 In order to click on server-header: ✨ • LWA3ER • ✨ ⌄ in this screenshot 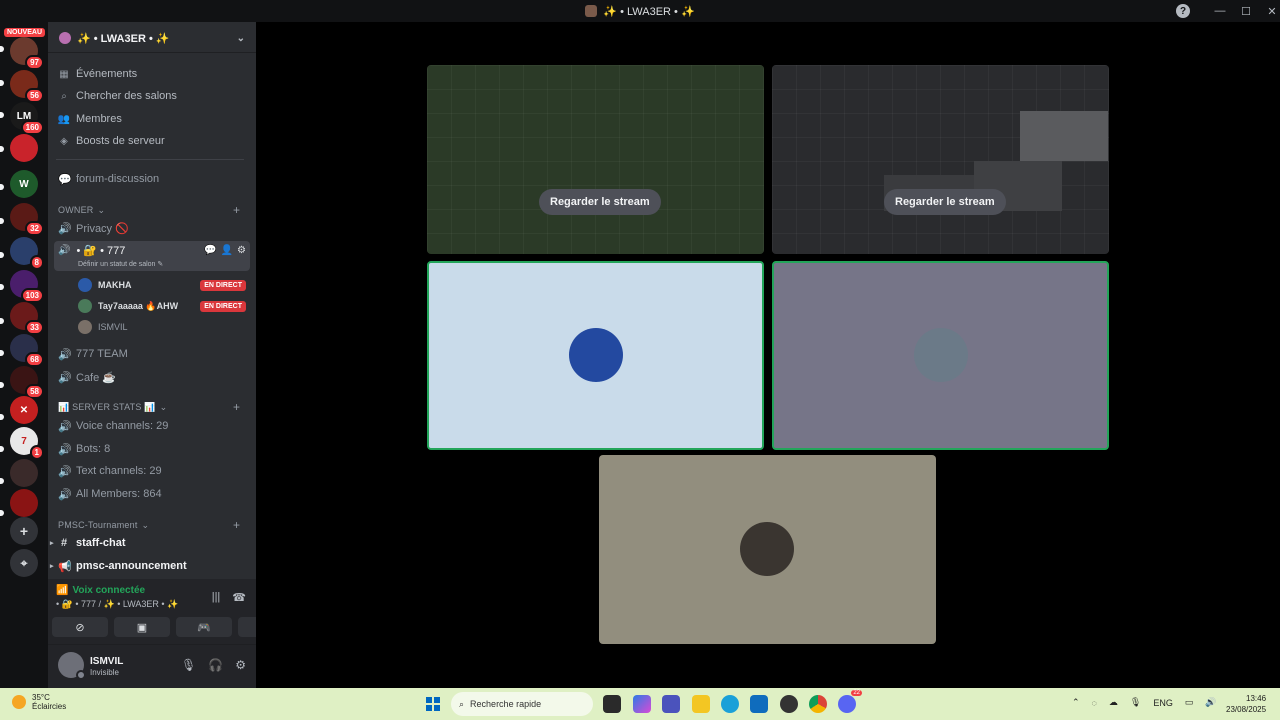, I will do `click(152, 38)`.